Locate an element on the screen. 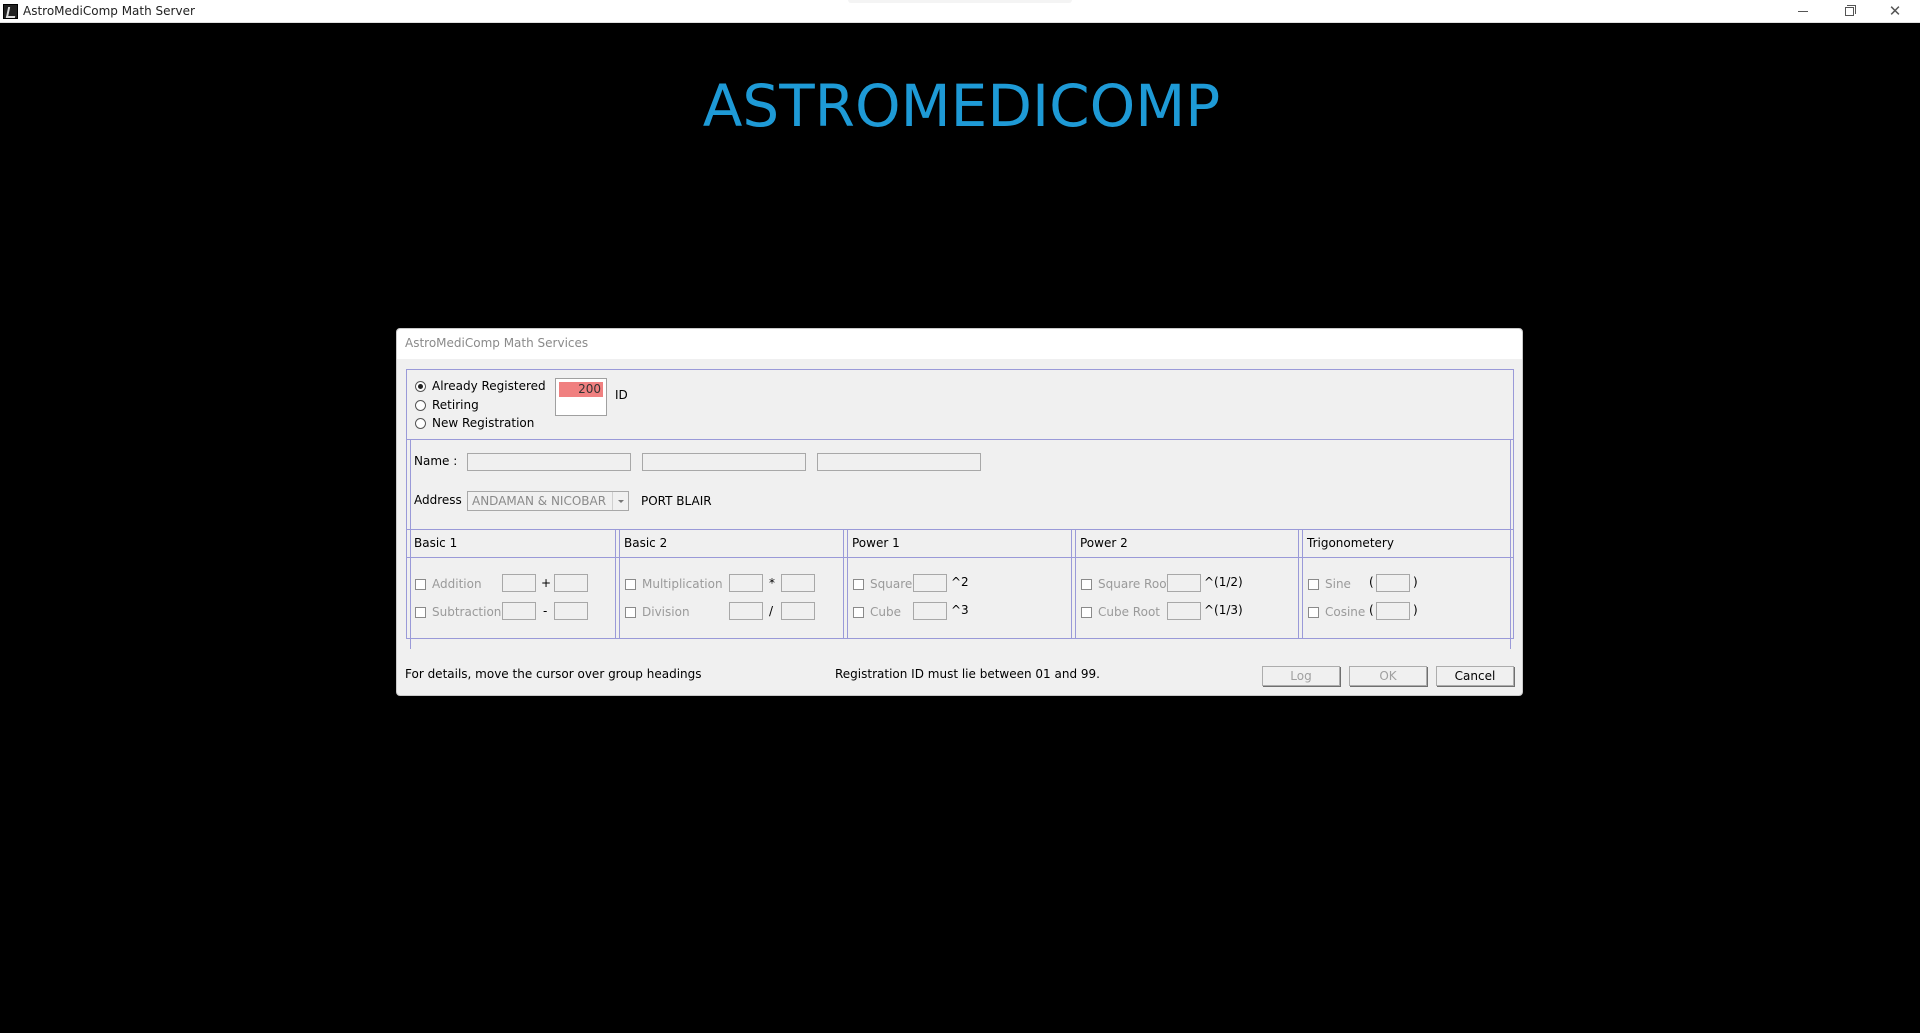 Image resolution: width=1920 pixels, height=1033 pixels. minimize-icon is located at coordinates (1803, 11).